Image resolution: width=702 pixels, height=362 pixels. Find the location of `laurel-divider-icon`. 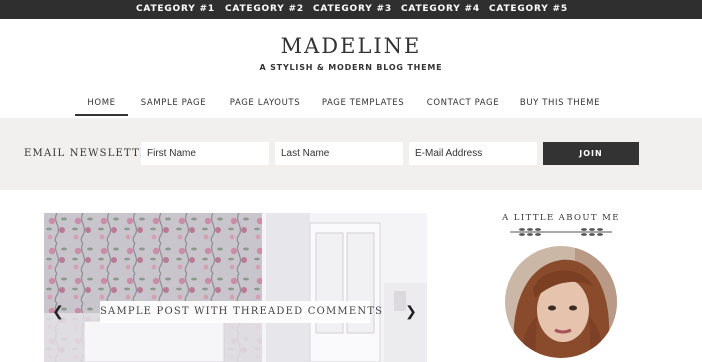

laurel-divider-icon is located at coordinates (561, 232).